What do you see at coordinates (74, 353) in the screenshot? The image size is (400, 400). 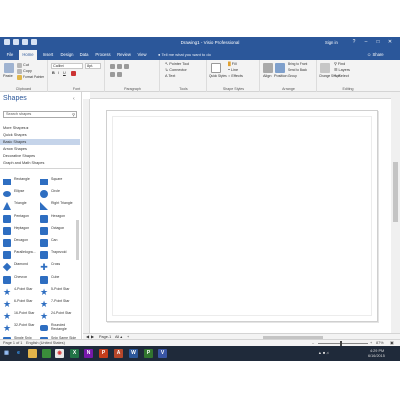 I see `excel-icon: X` at bounding box center [74, 353].